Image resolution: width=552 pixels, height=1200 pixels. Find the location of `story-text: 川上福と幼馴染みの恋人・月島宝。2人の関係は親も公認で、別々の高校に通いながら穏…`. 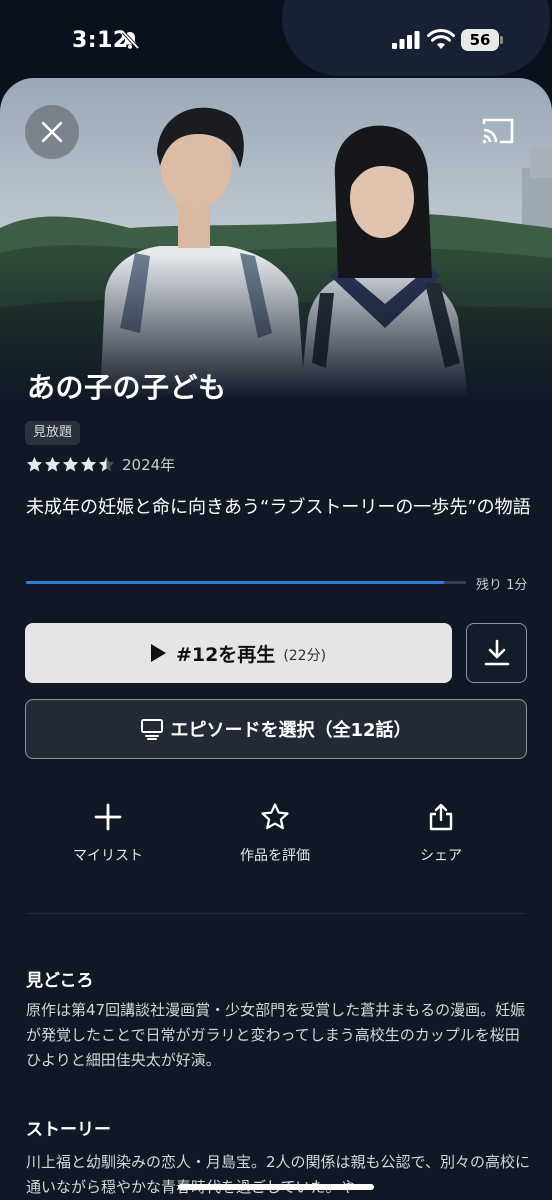

story-text: 川上福と幼馴染みの恋人・月島宝。2人の関係は親も公認で、別々の高校に通いながら穏… is located at coordinates (278, 1174).